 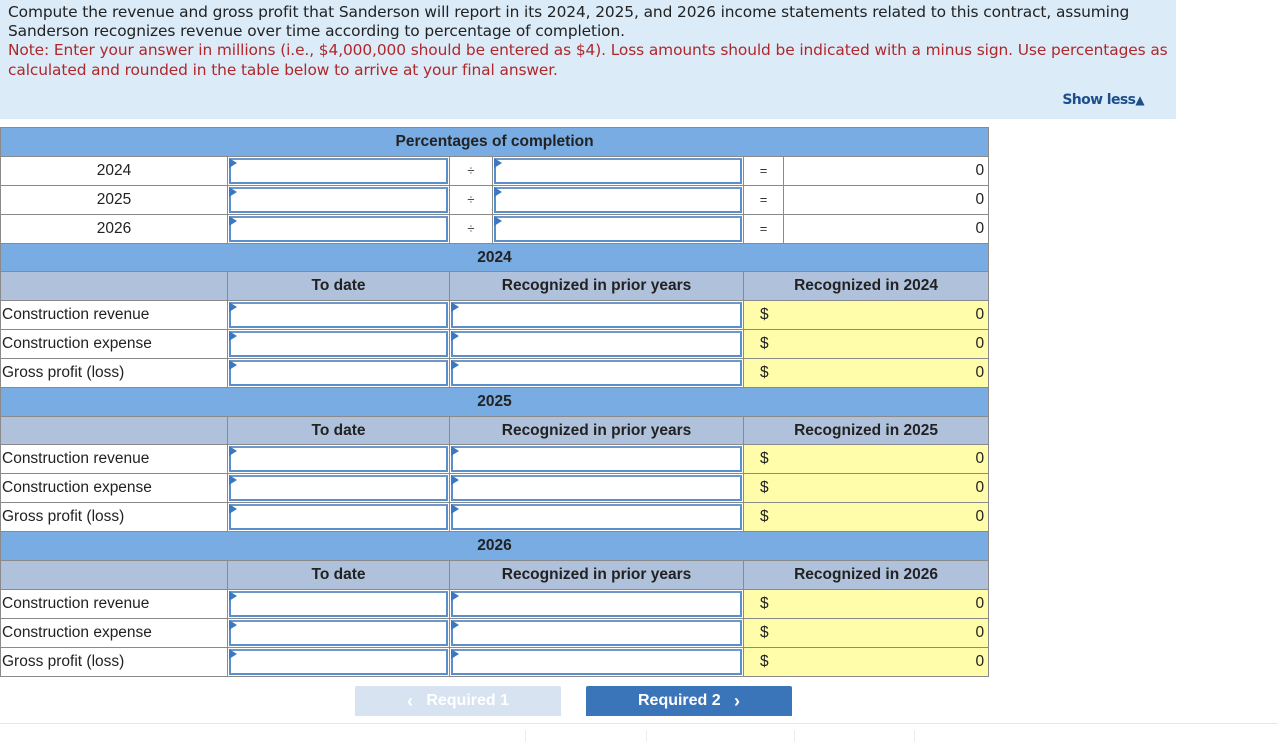 I want to click on show-less-label: Show less, so click(x=1099, y=100).